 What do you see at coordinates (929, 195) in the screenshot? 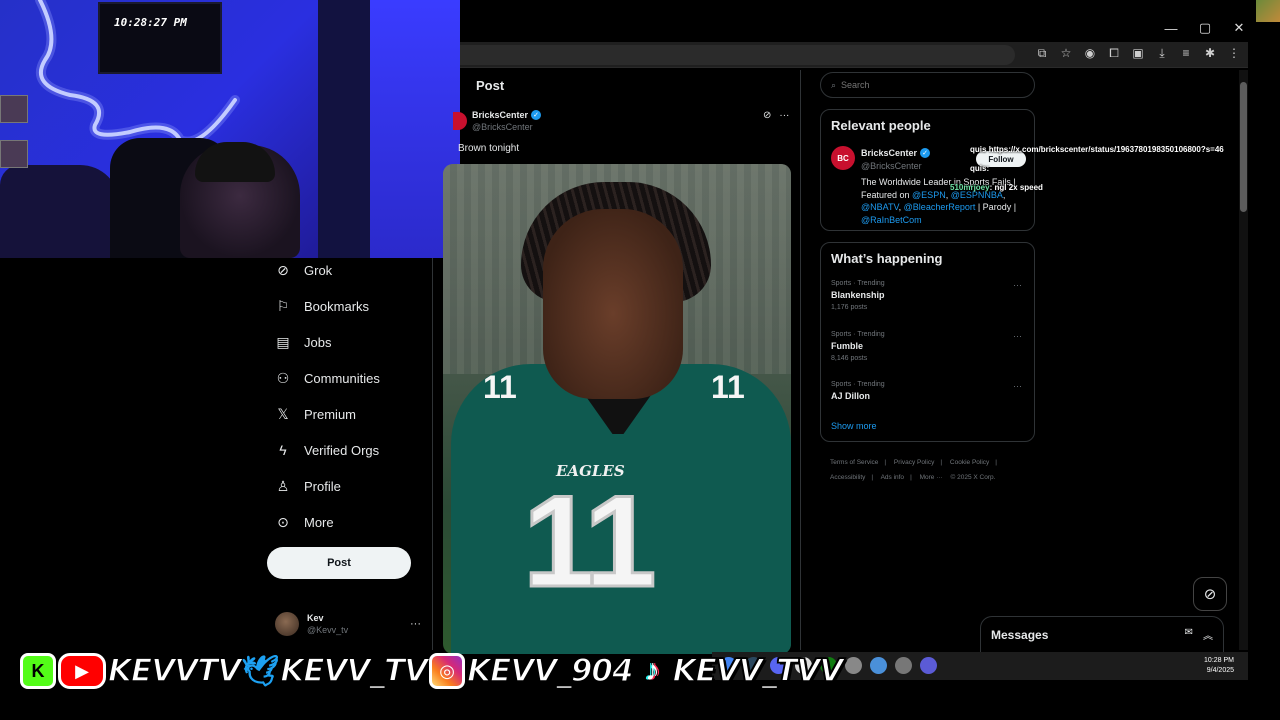
I see `bio-mention: @ESPN` at bounding box center [929, 195].